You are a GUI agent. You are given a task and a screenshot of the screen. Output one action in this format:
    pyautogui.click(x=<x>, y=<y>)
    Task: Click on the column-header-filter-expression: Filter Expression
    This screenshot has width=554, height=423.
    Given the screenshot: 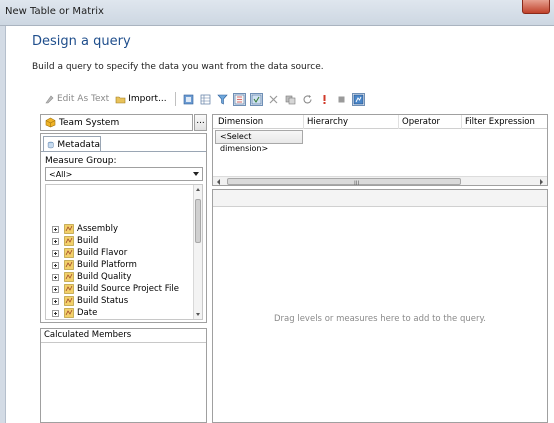 What is the action you would take?
    pyautogui.click(x=500, y=122)
    